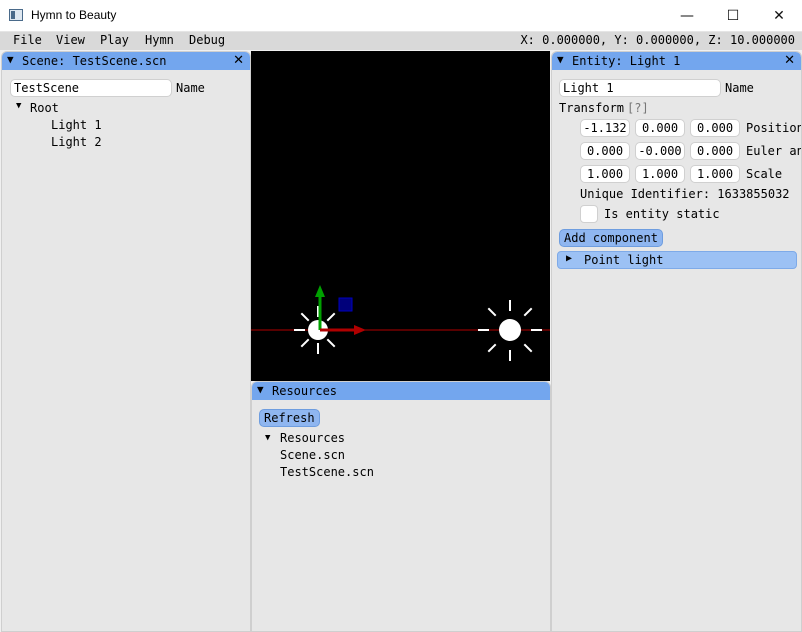 The width and height of the screenshot is (802, 632). What do you see at coordinates (27, 40) in the screenshot?
I see `menu-file: File` at bounding box center [27, 40].